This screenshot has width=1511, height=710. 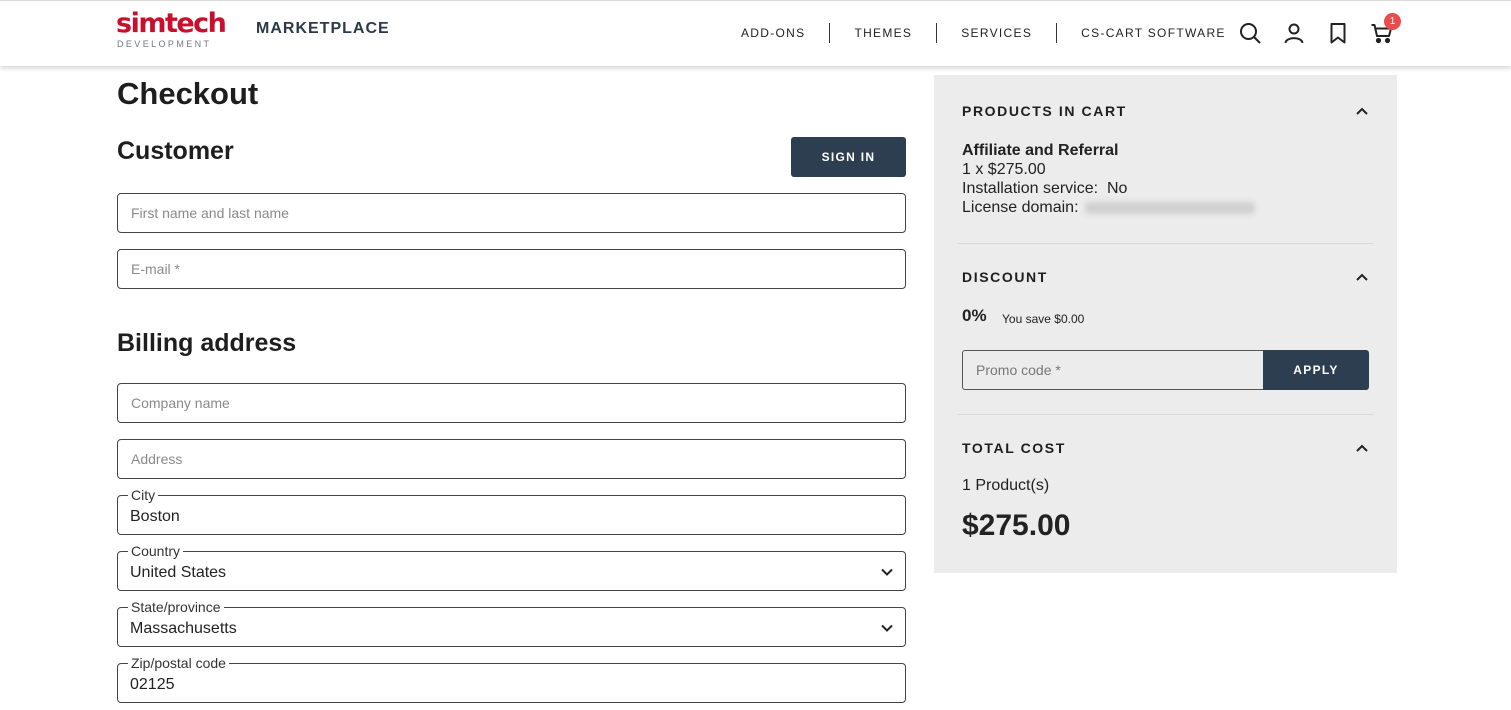 What do you see at coordinates (1040, 150) in the screenshot?
I see `product-name: Affiliate and Referral` at bounding box center [1040, 150].